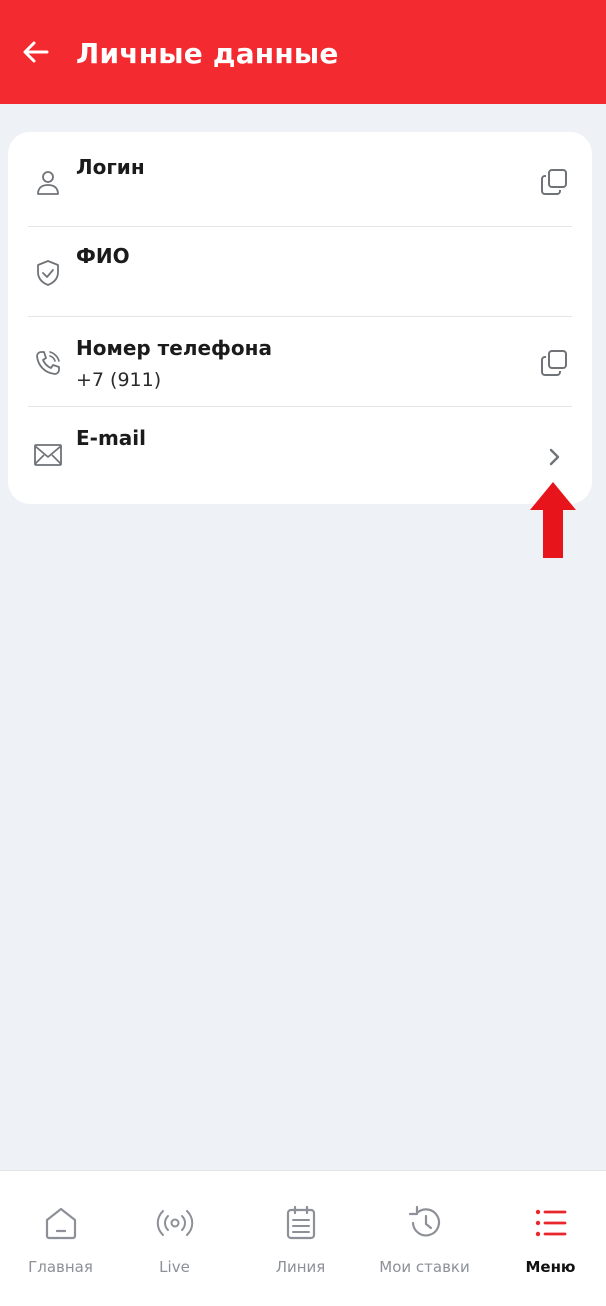  Describe the element at coordinates (48, 273) in the screenshot. I see `shield-check-icon` at that location.